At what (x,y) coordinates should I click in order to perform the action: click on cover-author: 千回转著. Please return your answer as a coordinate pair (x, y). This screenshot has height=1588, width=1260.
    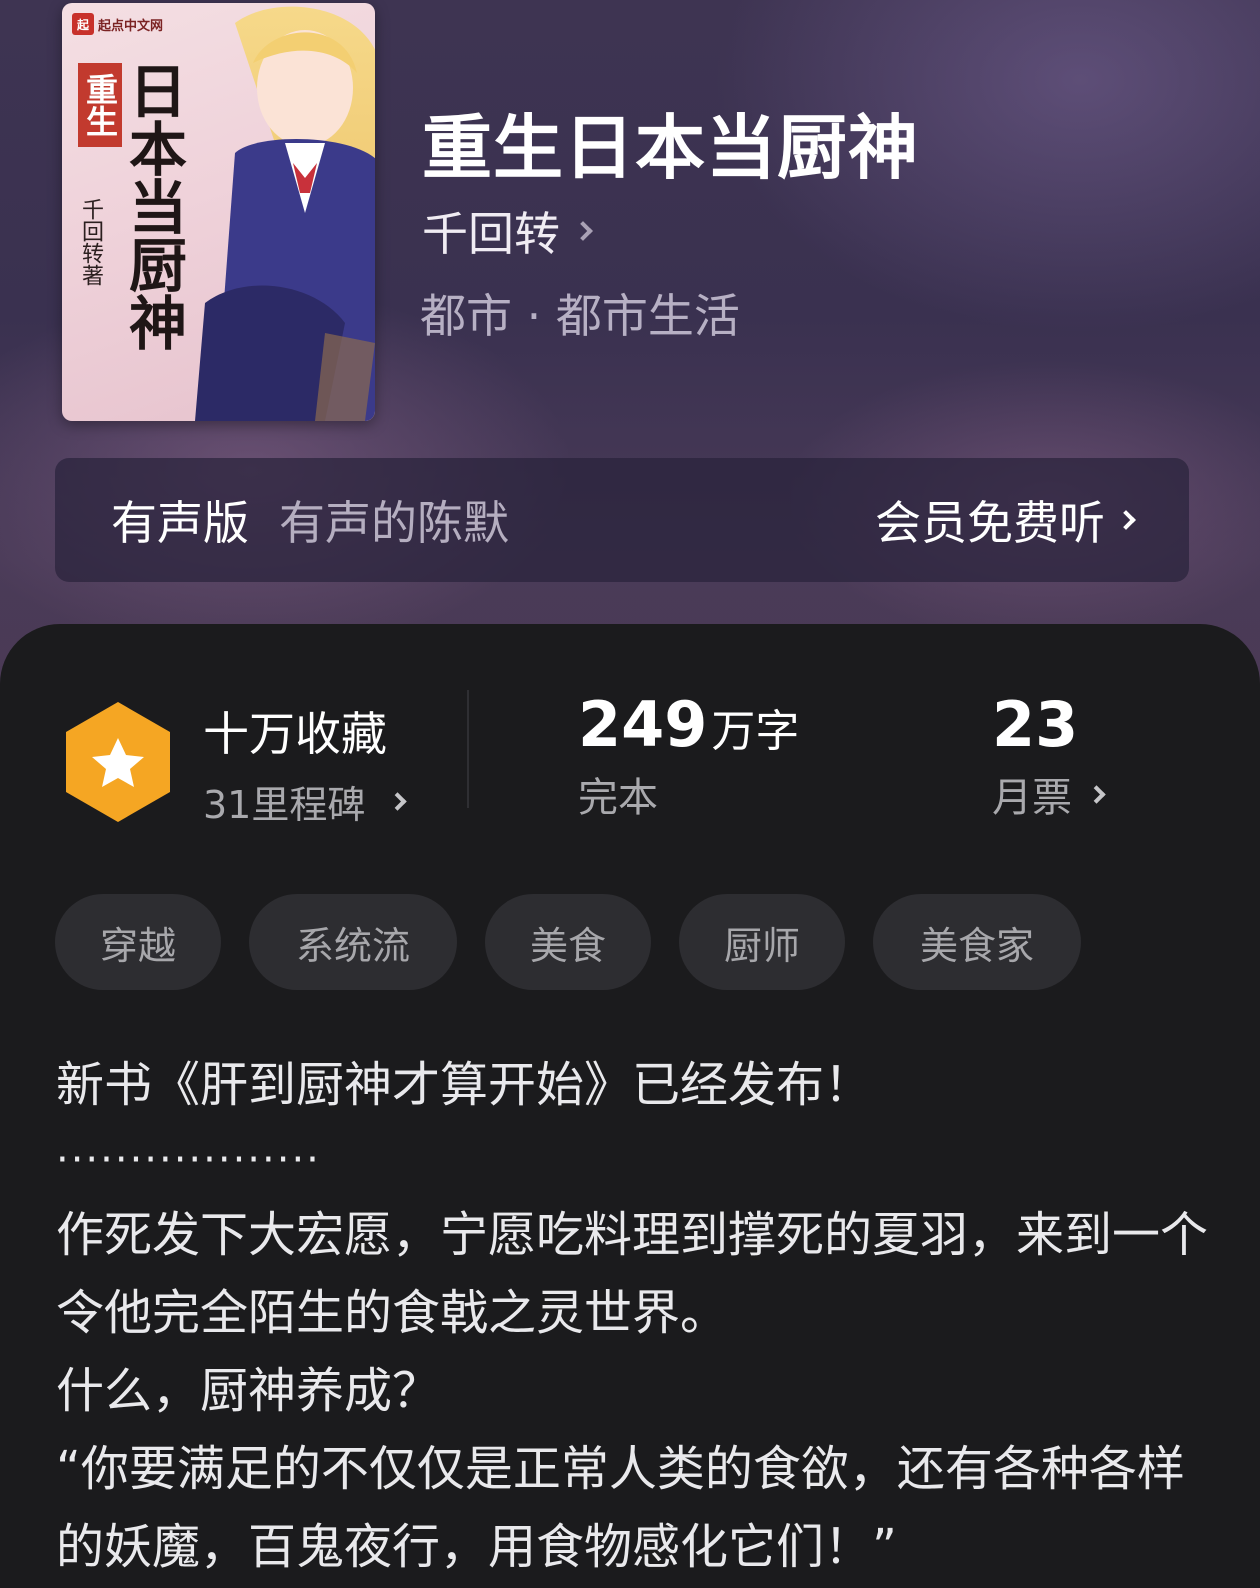
    Looking at the image, I should click on (90, 242).